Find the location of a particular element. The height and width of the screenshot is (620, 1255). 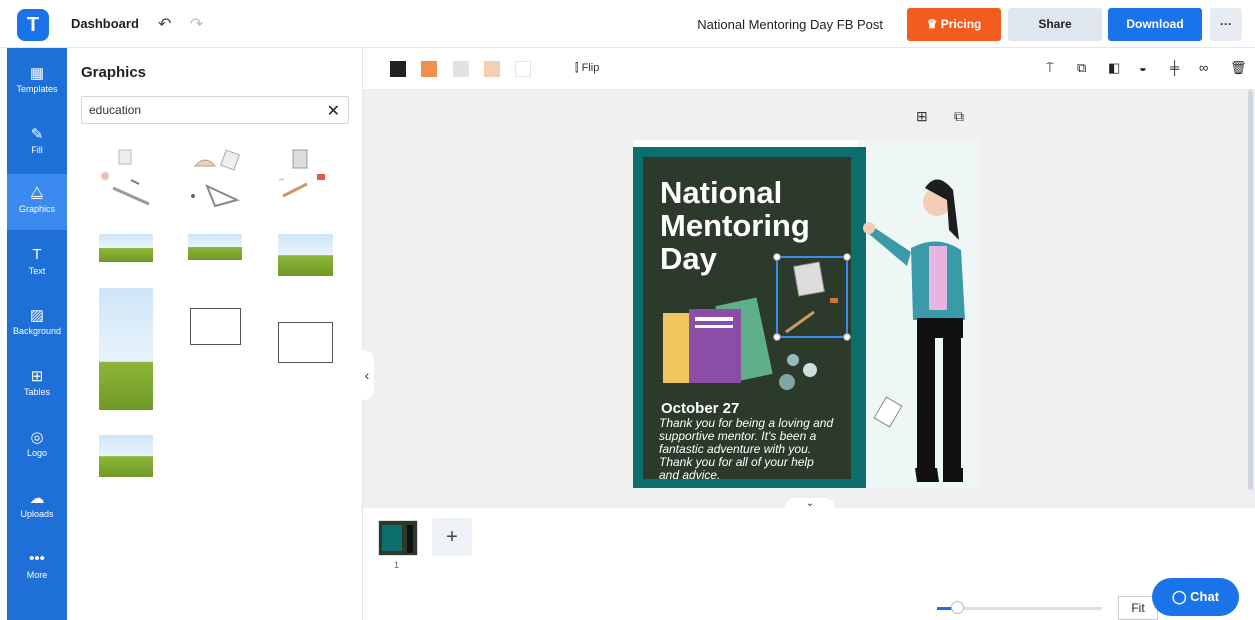

rail-label: Uploads is located at coordinates (37, 514).